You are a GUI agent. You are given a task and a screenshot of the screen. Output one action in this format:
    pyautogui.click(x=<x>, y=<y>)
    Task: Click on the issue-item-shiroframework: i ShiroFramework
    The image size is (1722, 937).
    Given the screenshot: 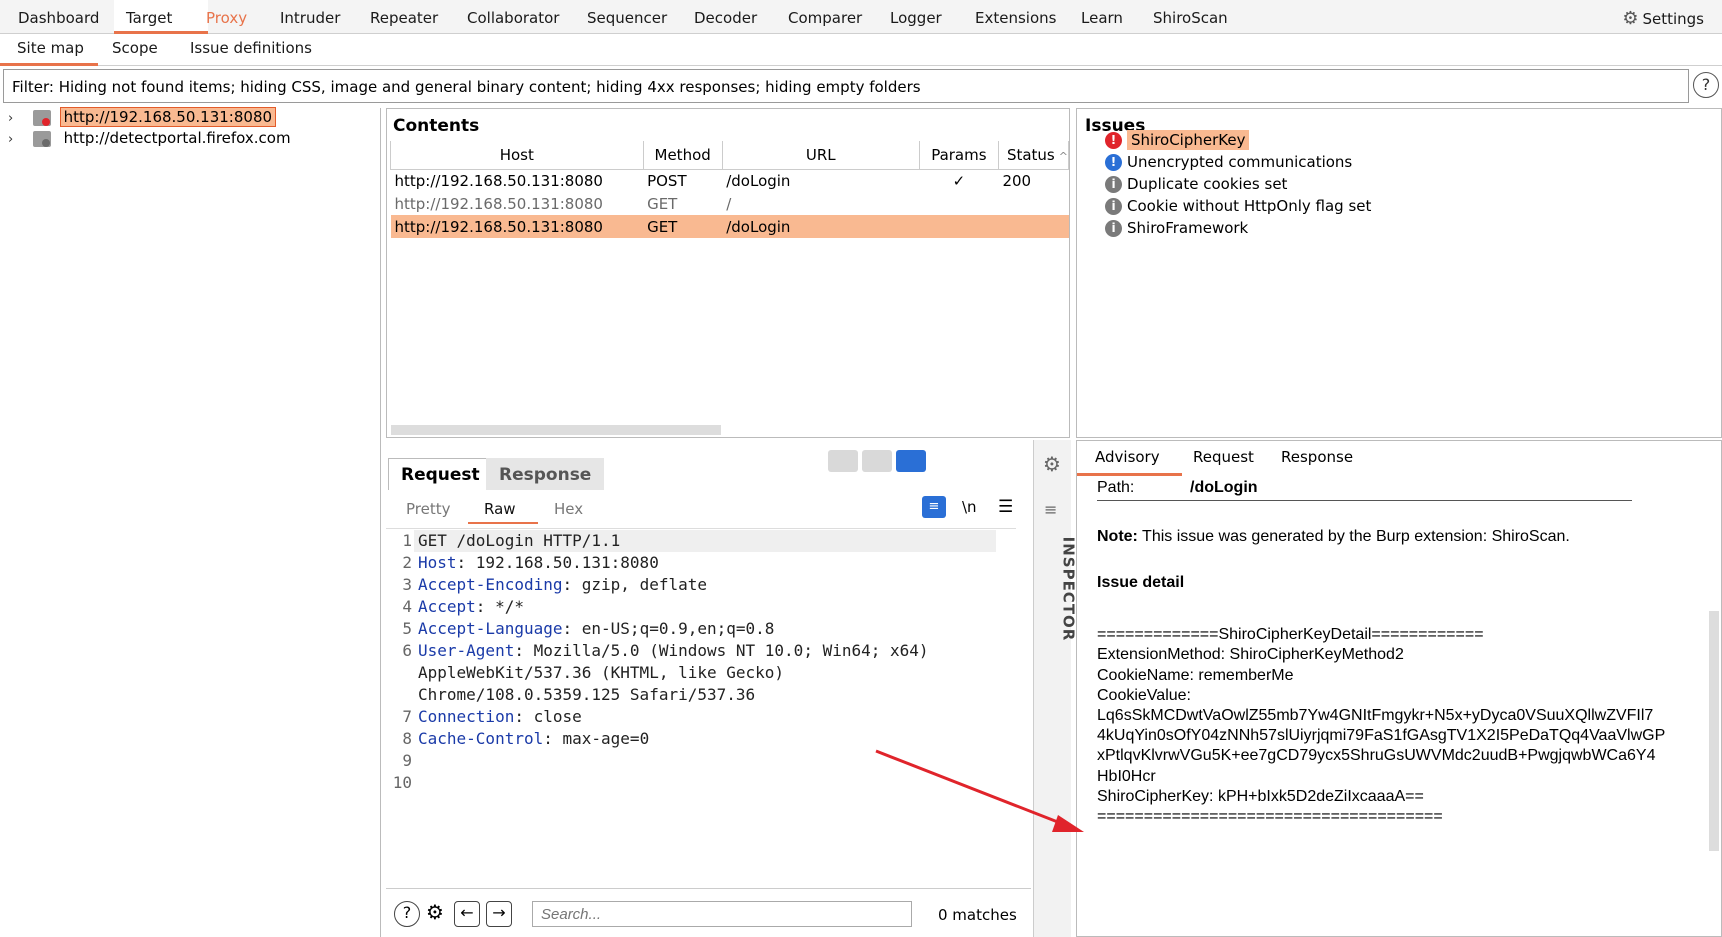 What is the action you would take?
    pyautogui.click(x=1176, y=230)
    